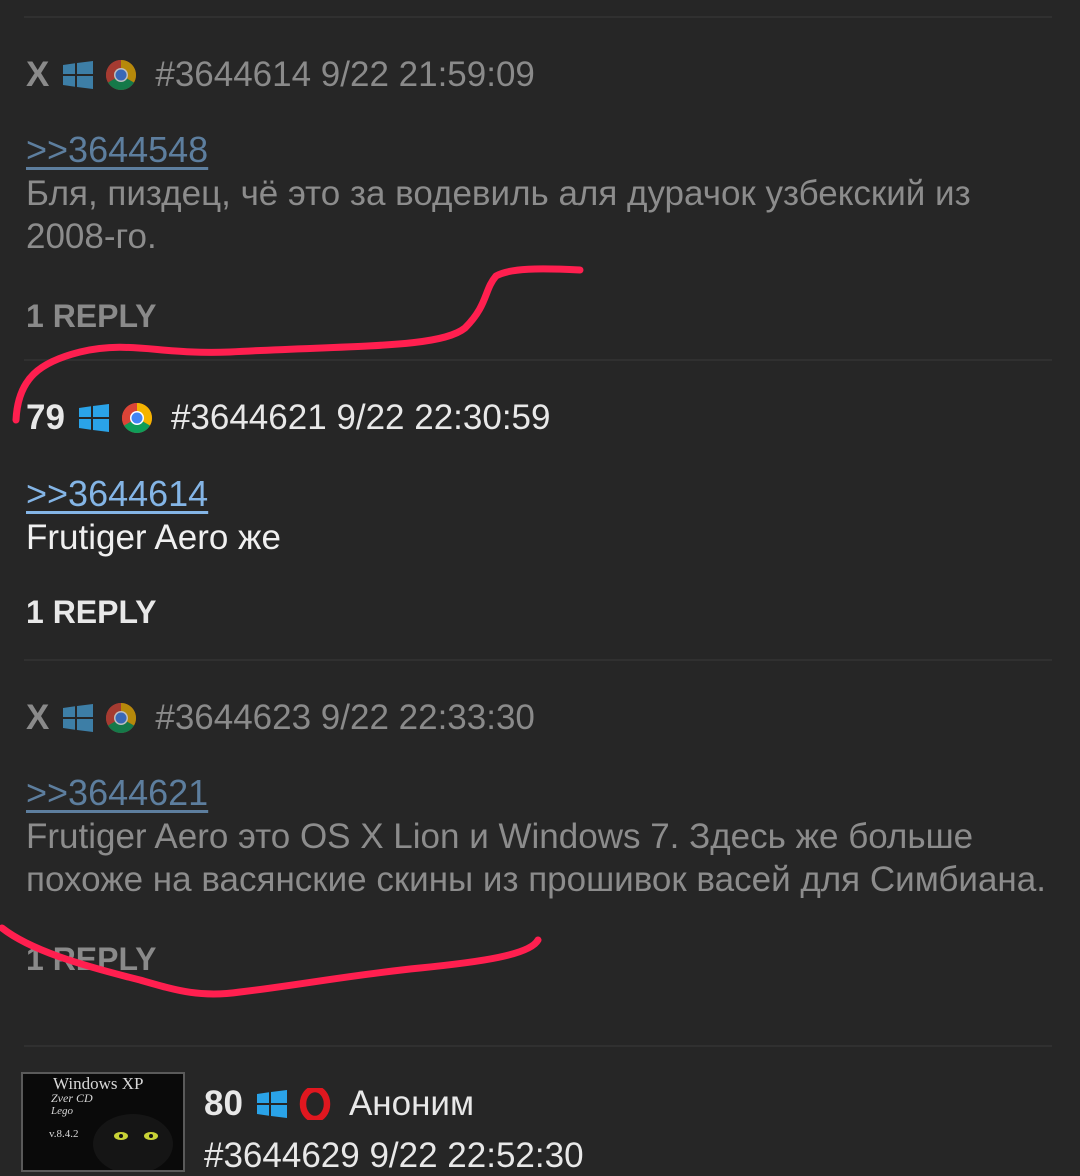 This screenshot has width=1080, height=1176. What do you see at coordinates (72, 1098) in the screenshot?
I see `thumbnail-subtitle: Zver CD` at bounding box center [72, 1098].